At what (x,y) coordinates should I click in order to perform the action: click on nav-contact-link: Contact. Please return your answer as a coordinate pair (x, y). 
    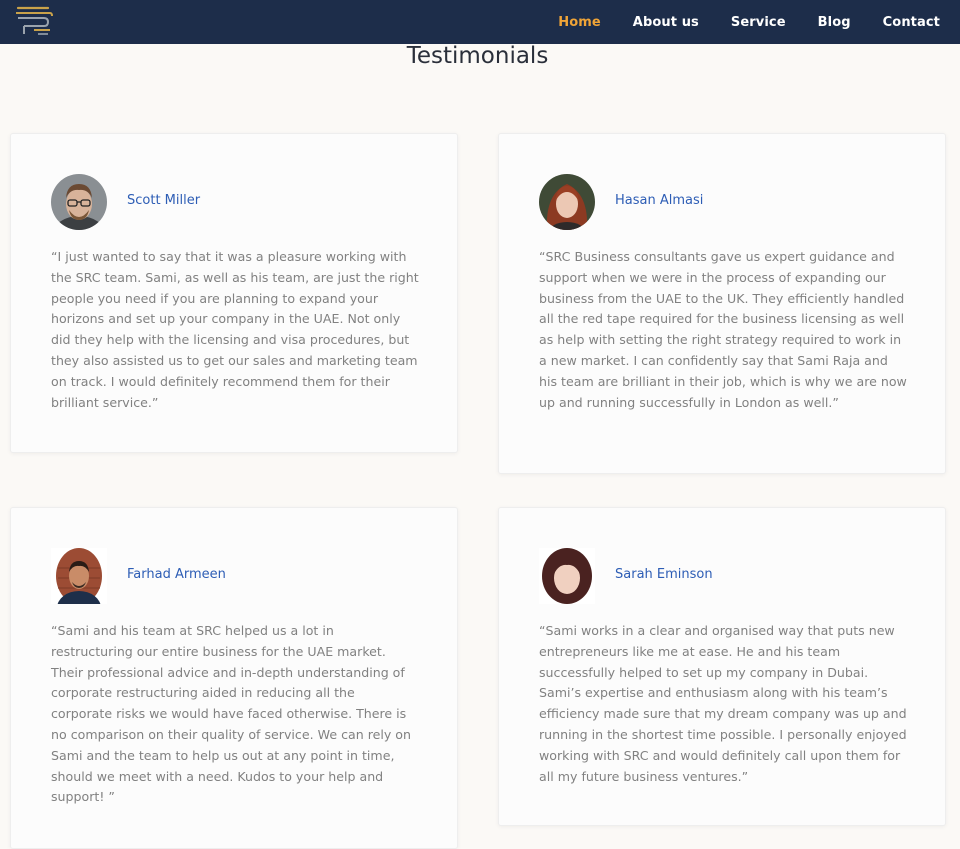
    Looking at the image, I should click on (911, 22).